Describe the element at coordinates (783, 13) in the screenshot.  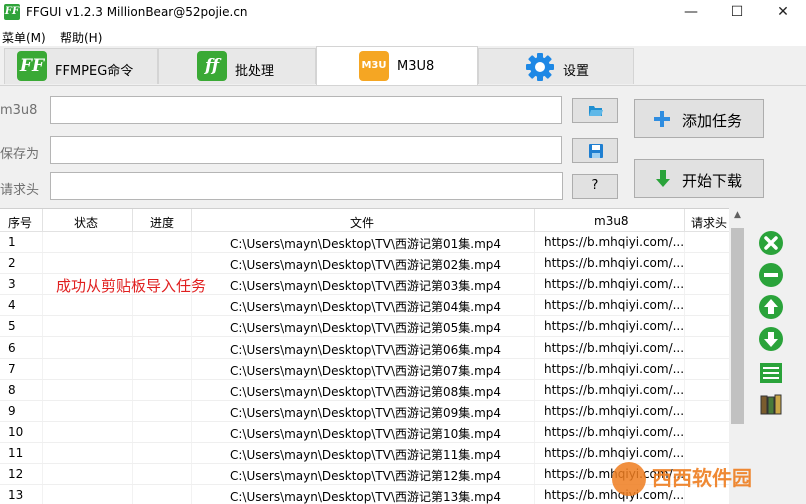
I see `close-button: ✕` at that location.